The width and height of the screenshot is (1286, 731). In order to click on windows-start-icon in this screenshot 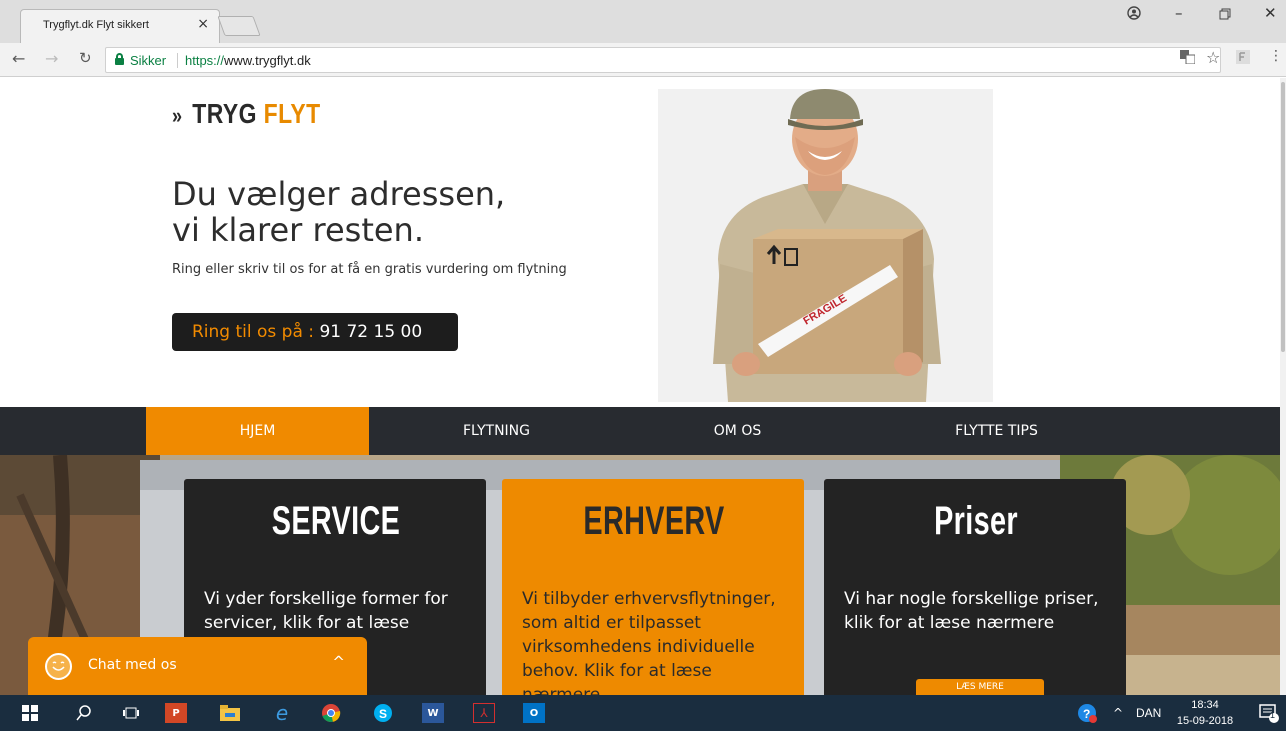, I will do `click(30, 713)`.